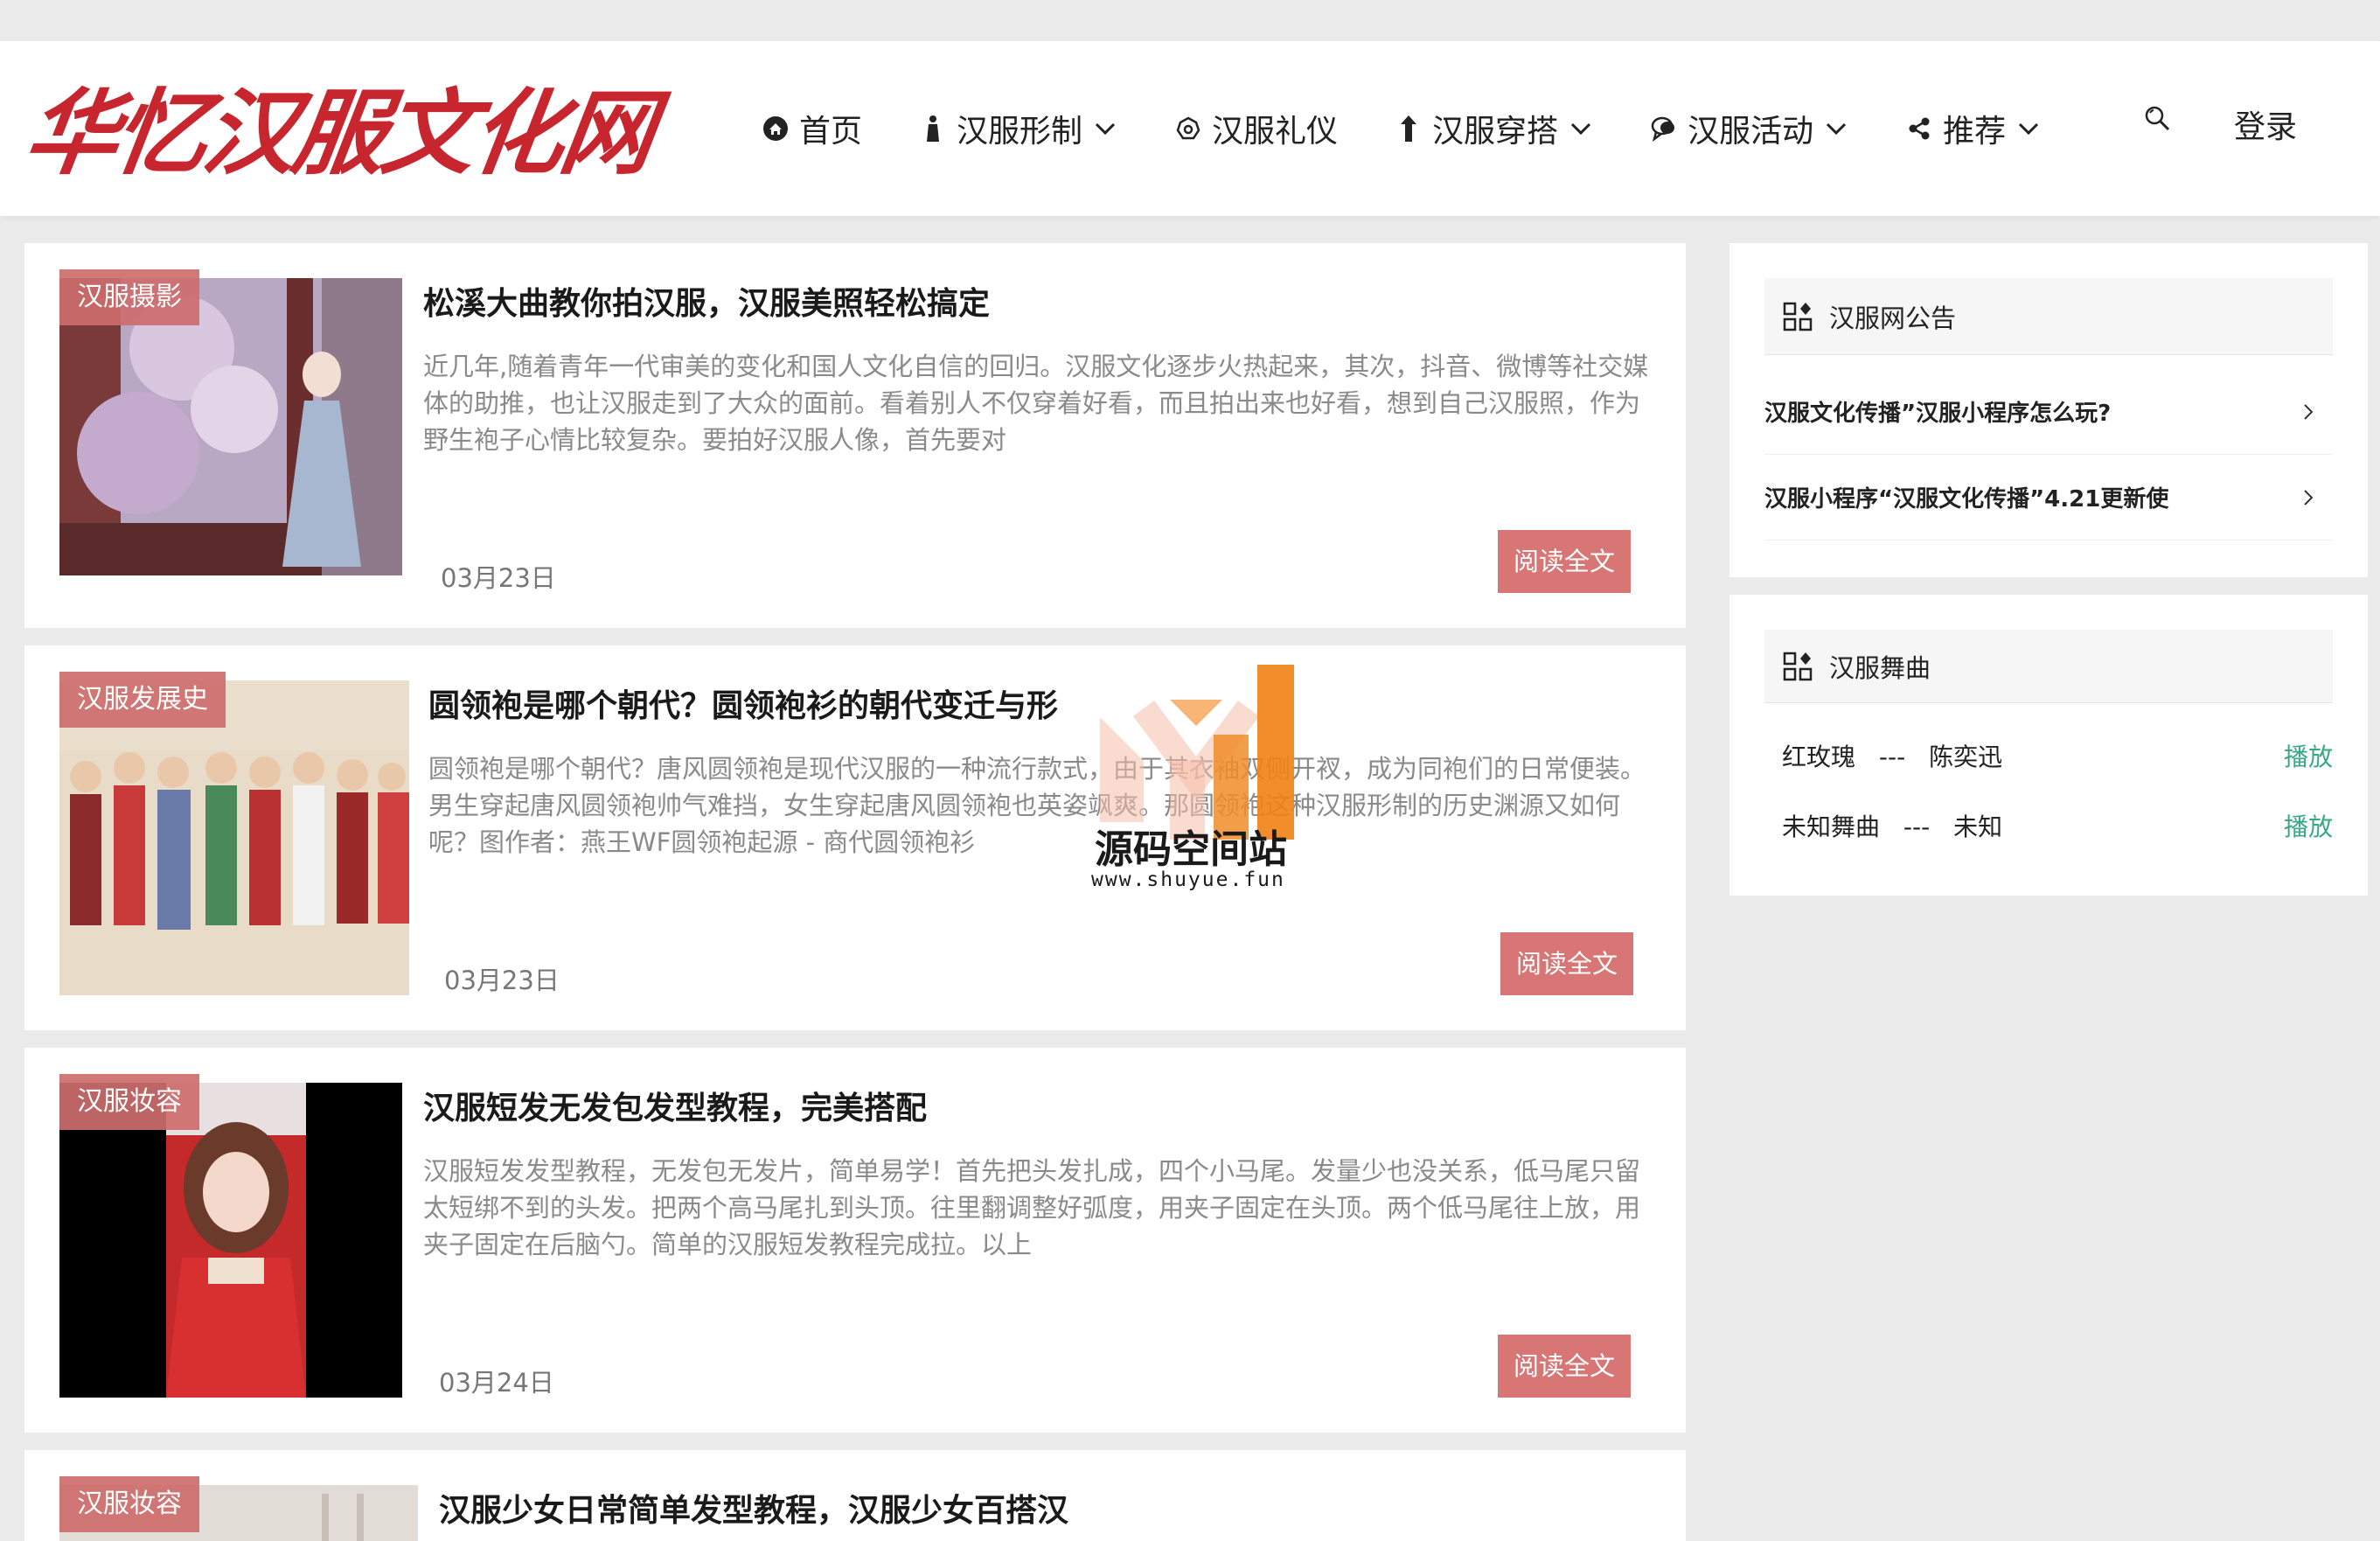  I want to click on panel-title: 汉服舞曲, so click(1880, 667).